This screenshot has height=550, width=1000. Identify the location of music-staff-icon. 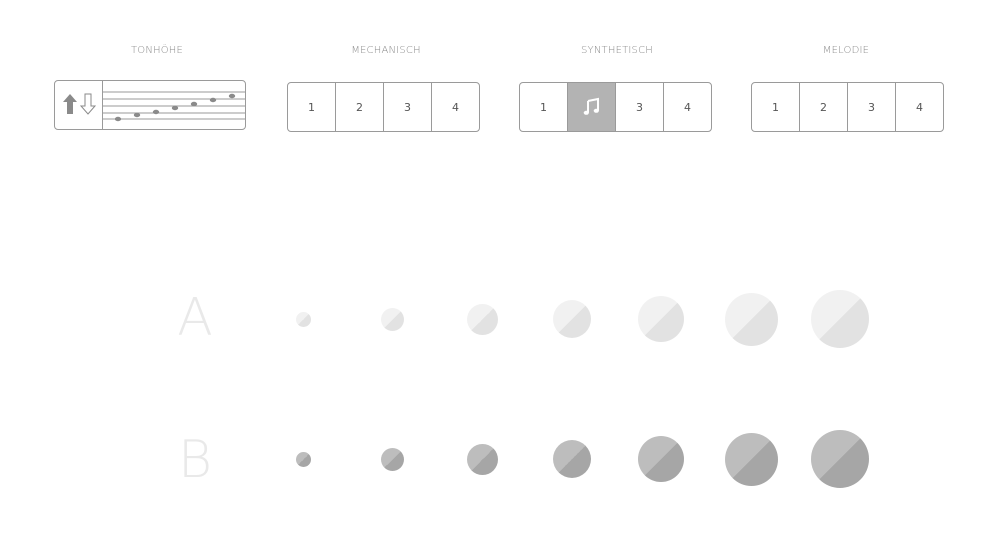
(174, 105).